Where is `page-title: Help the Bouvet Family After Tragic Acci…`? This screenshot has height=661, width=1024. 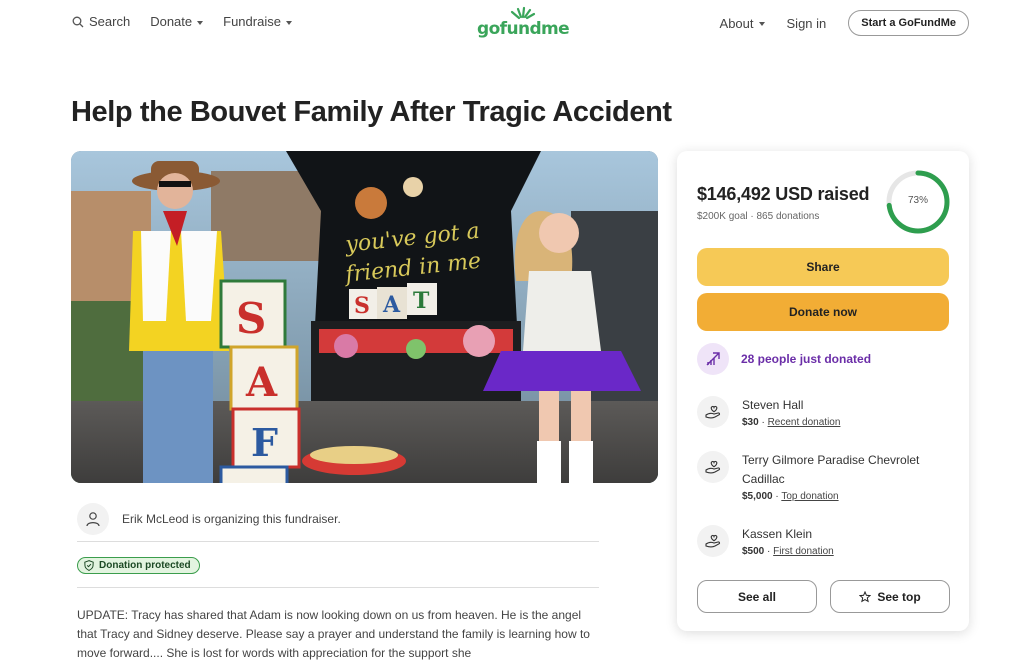 page-title: Help the Bouvet Family After Tragic Acci… is located at coordinates (371, 112).